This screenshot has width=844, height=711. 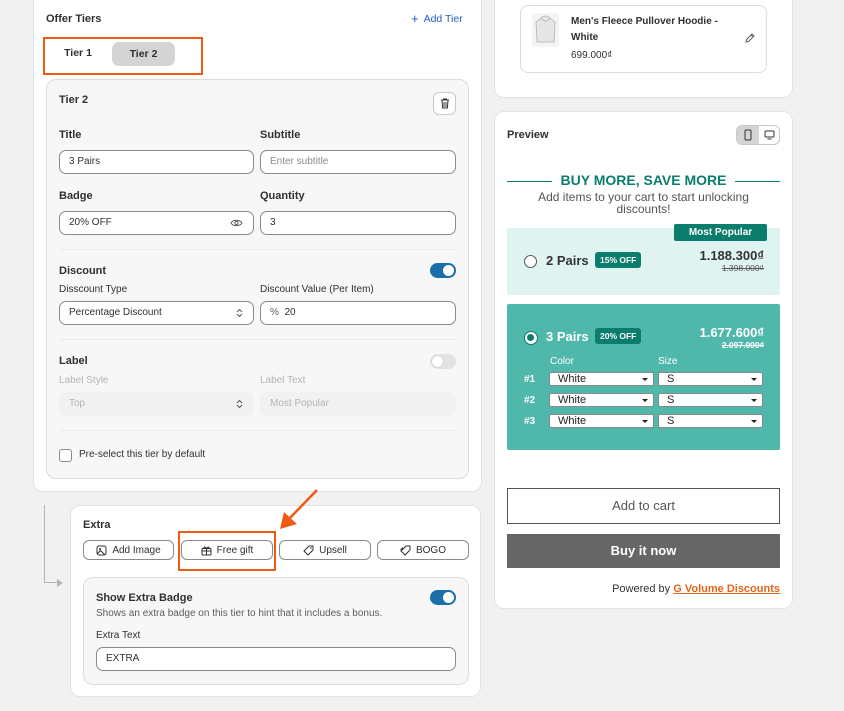 What do you see at coordinates (749, 38) in the screenshot?
I see `edit-pencil-icon` at bounding box center [749, 38].